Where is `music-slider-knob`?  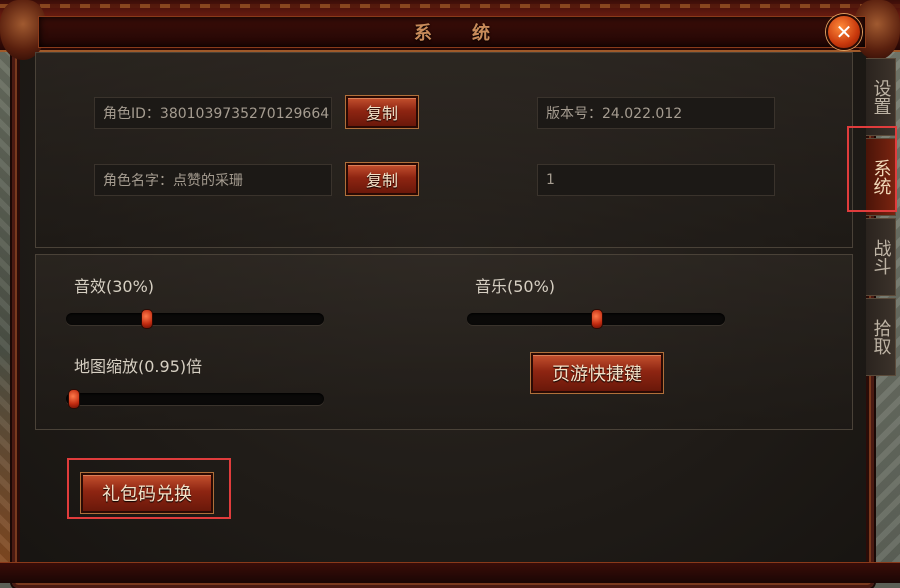
music-slider-knob is located at coordinates (597, 319).